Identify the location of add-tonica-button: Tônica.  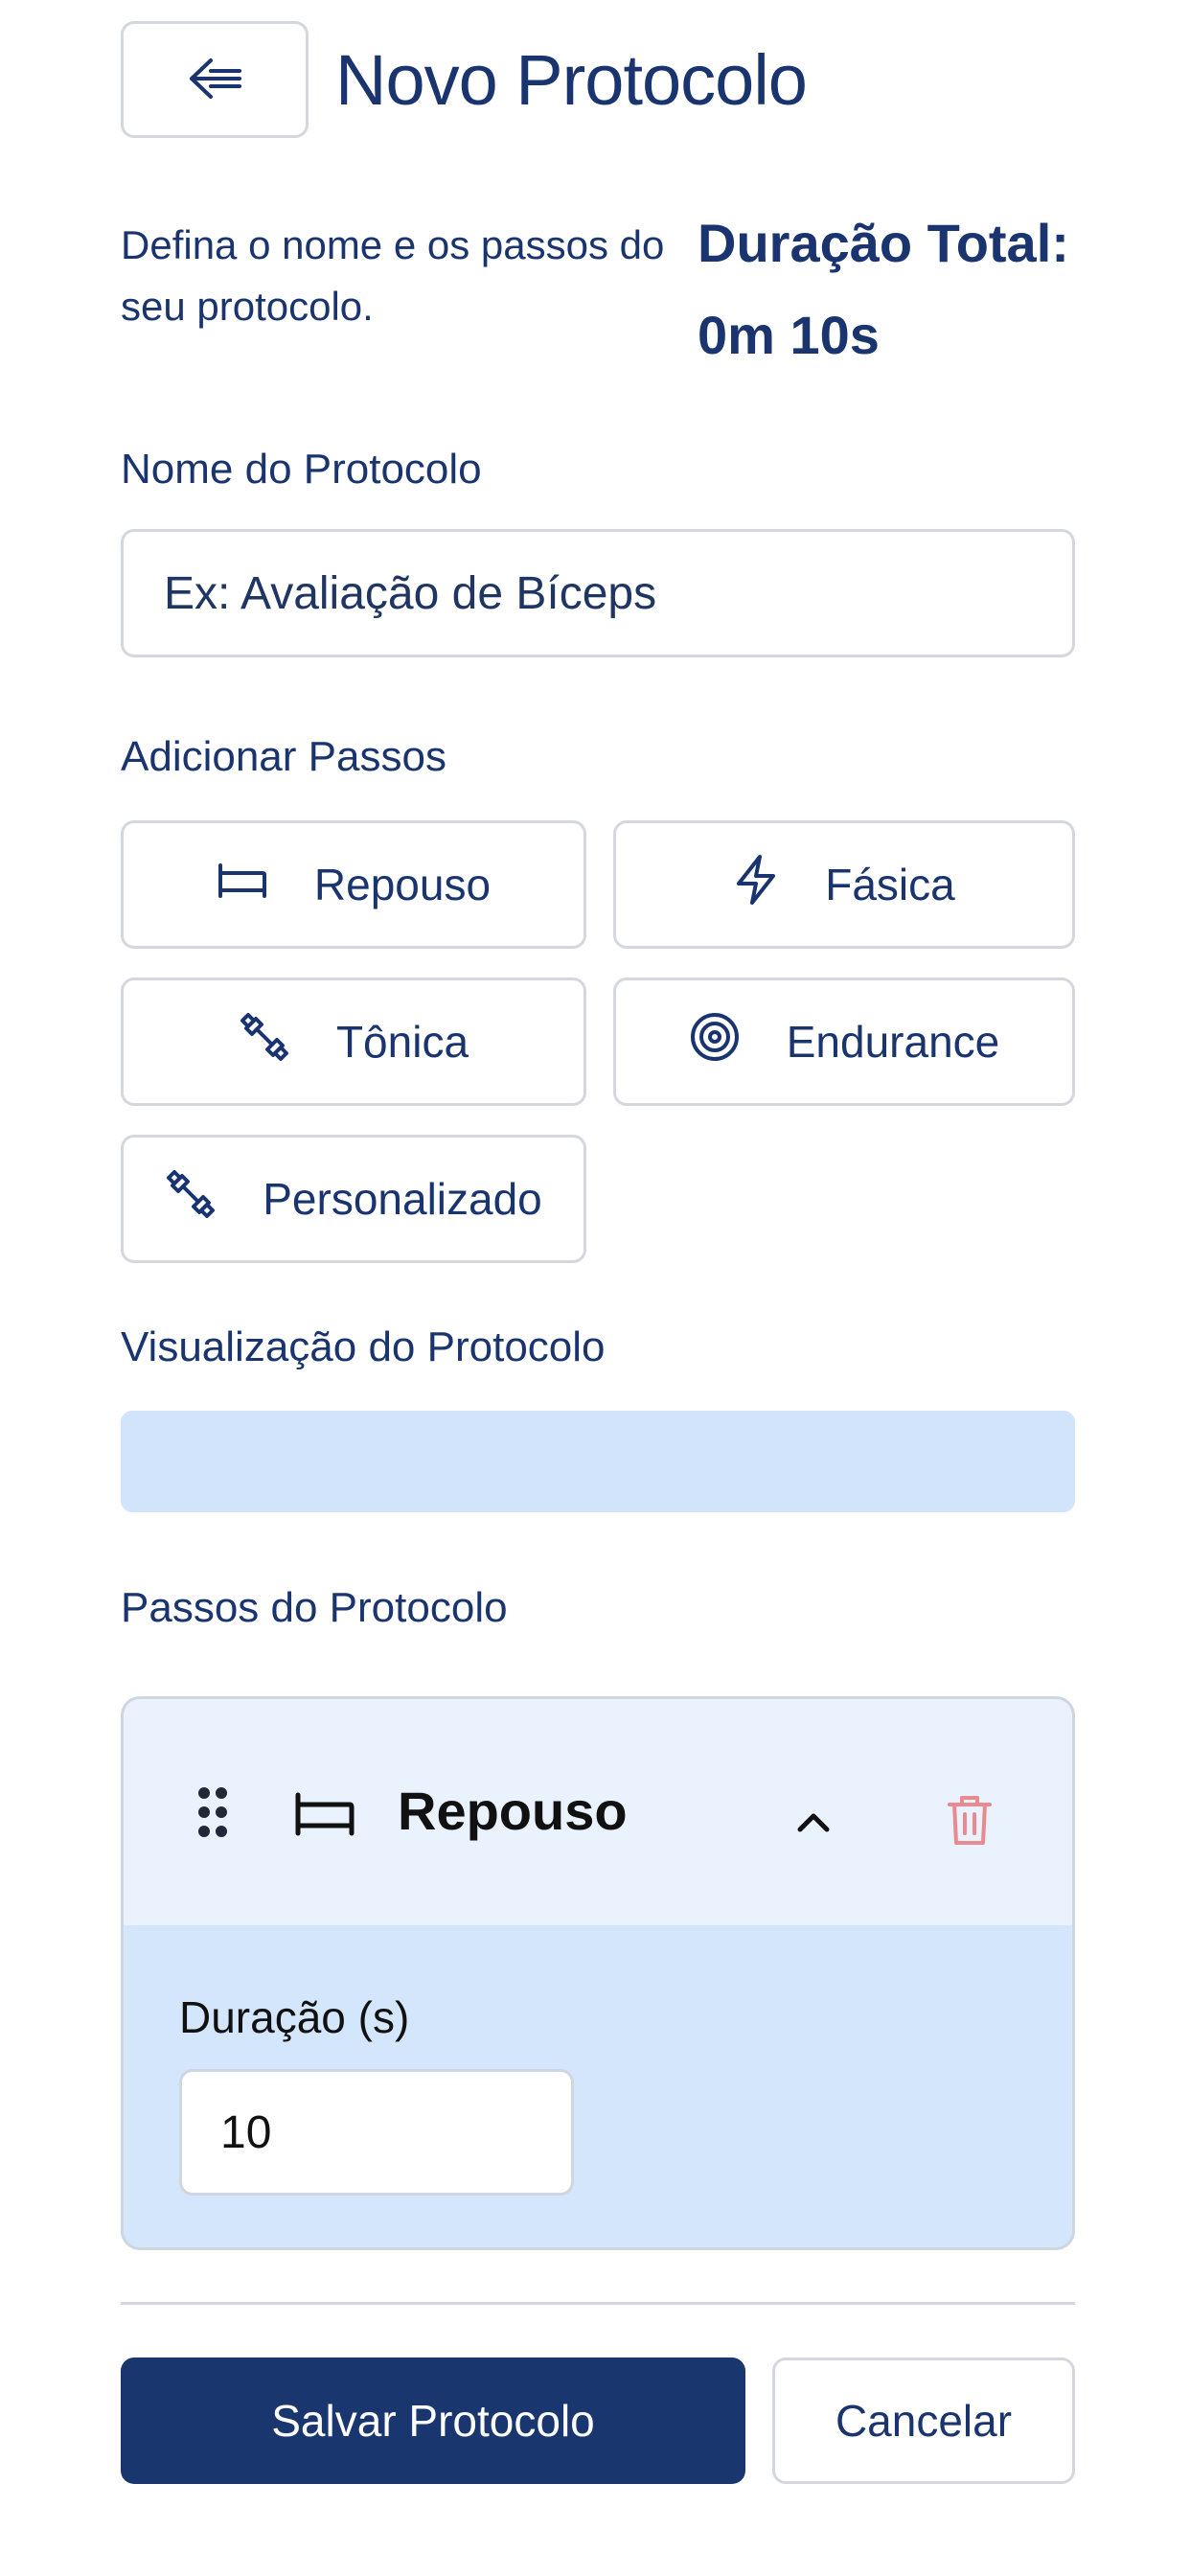
(354, 1042).